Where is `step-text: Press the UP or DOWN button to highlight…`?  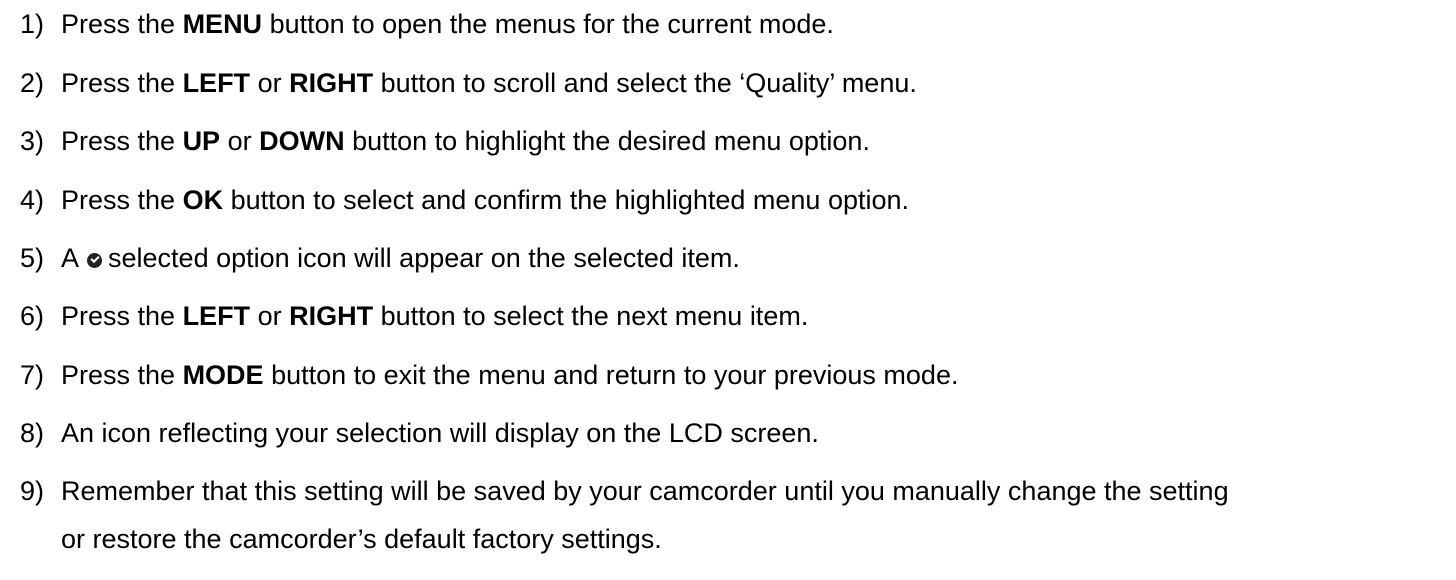
step-text: Press the UP or DOWN button to highlight… is located at coordinates (465, 141).